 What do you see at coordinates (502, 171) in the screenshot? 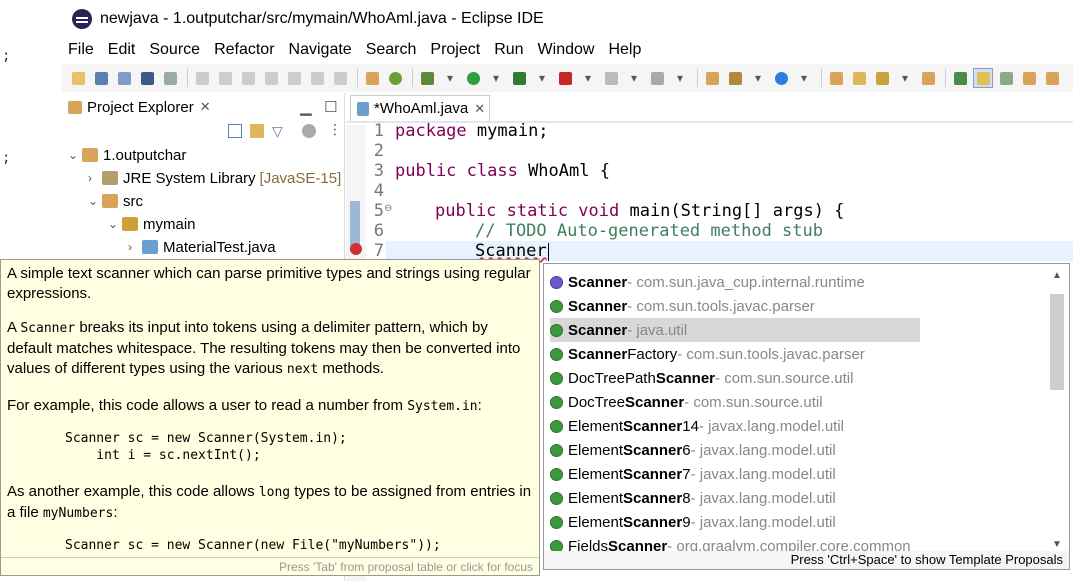
I see `code-line-3: public class WhoAml {` at bounding box center [502, 171].